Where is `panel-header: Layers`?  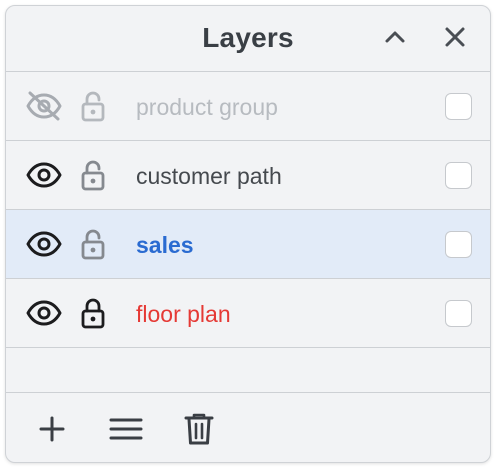
panel-header: Layers is located at coordinates (248, 39).